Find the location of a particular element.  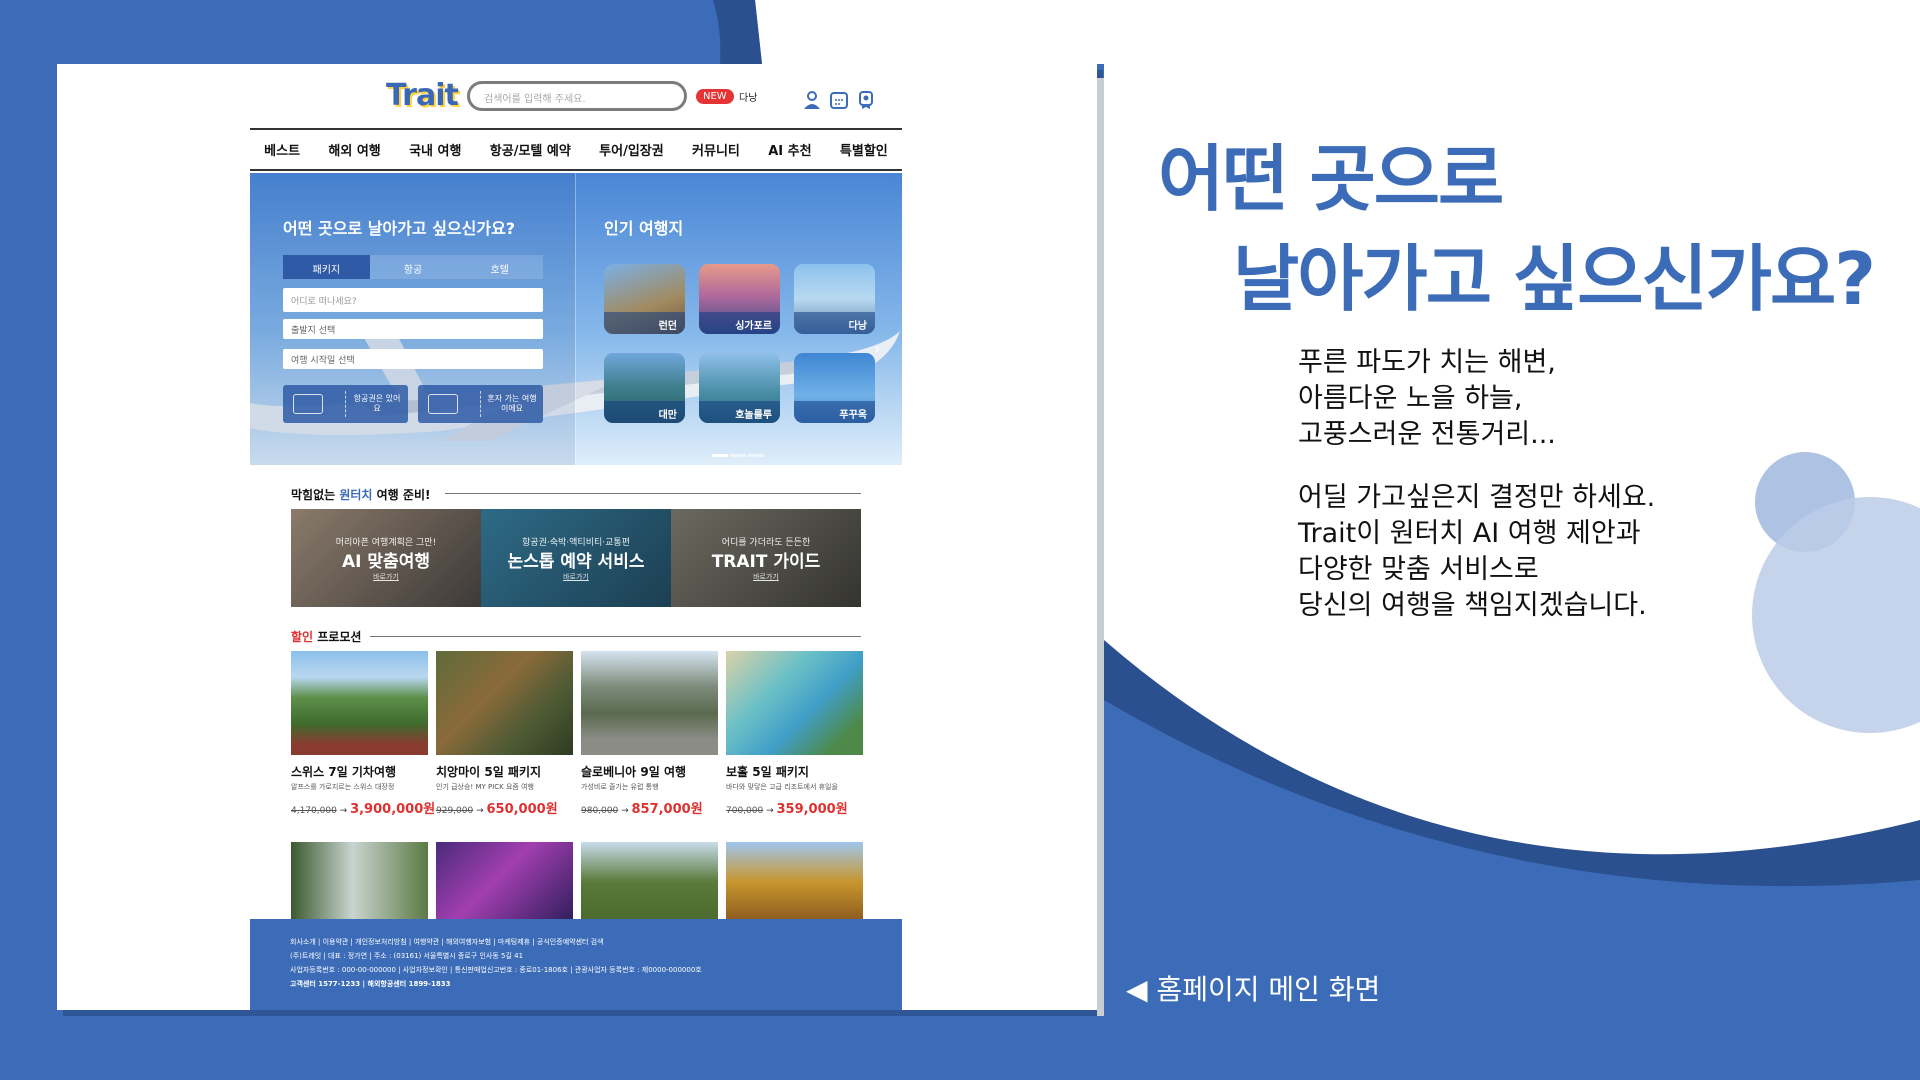

hero-divider is located at coordinates (575, 319).